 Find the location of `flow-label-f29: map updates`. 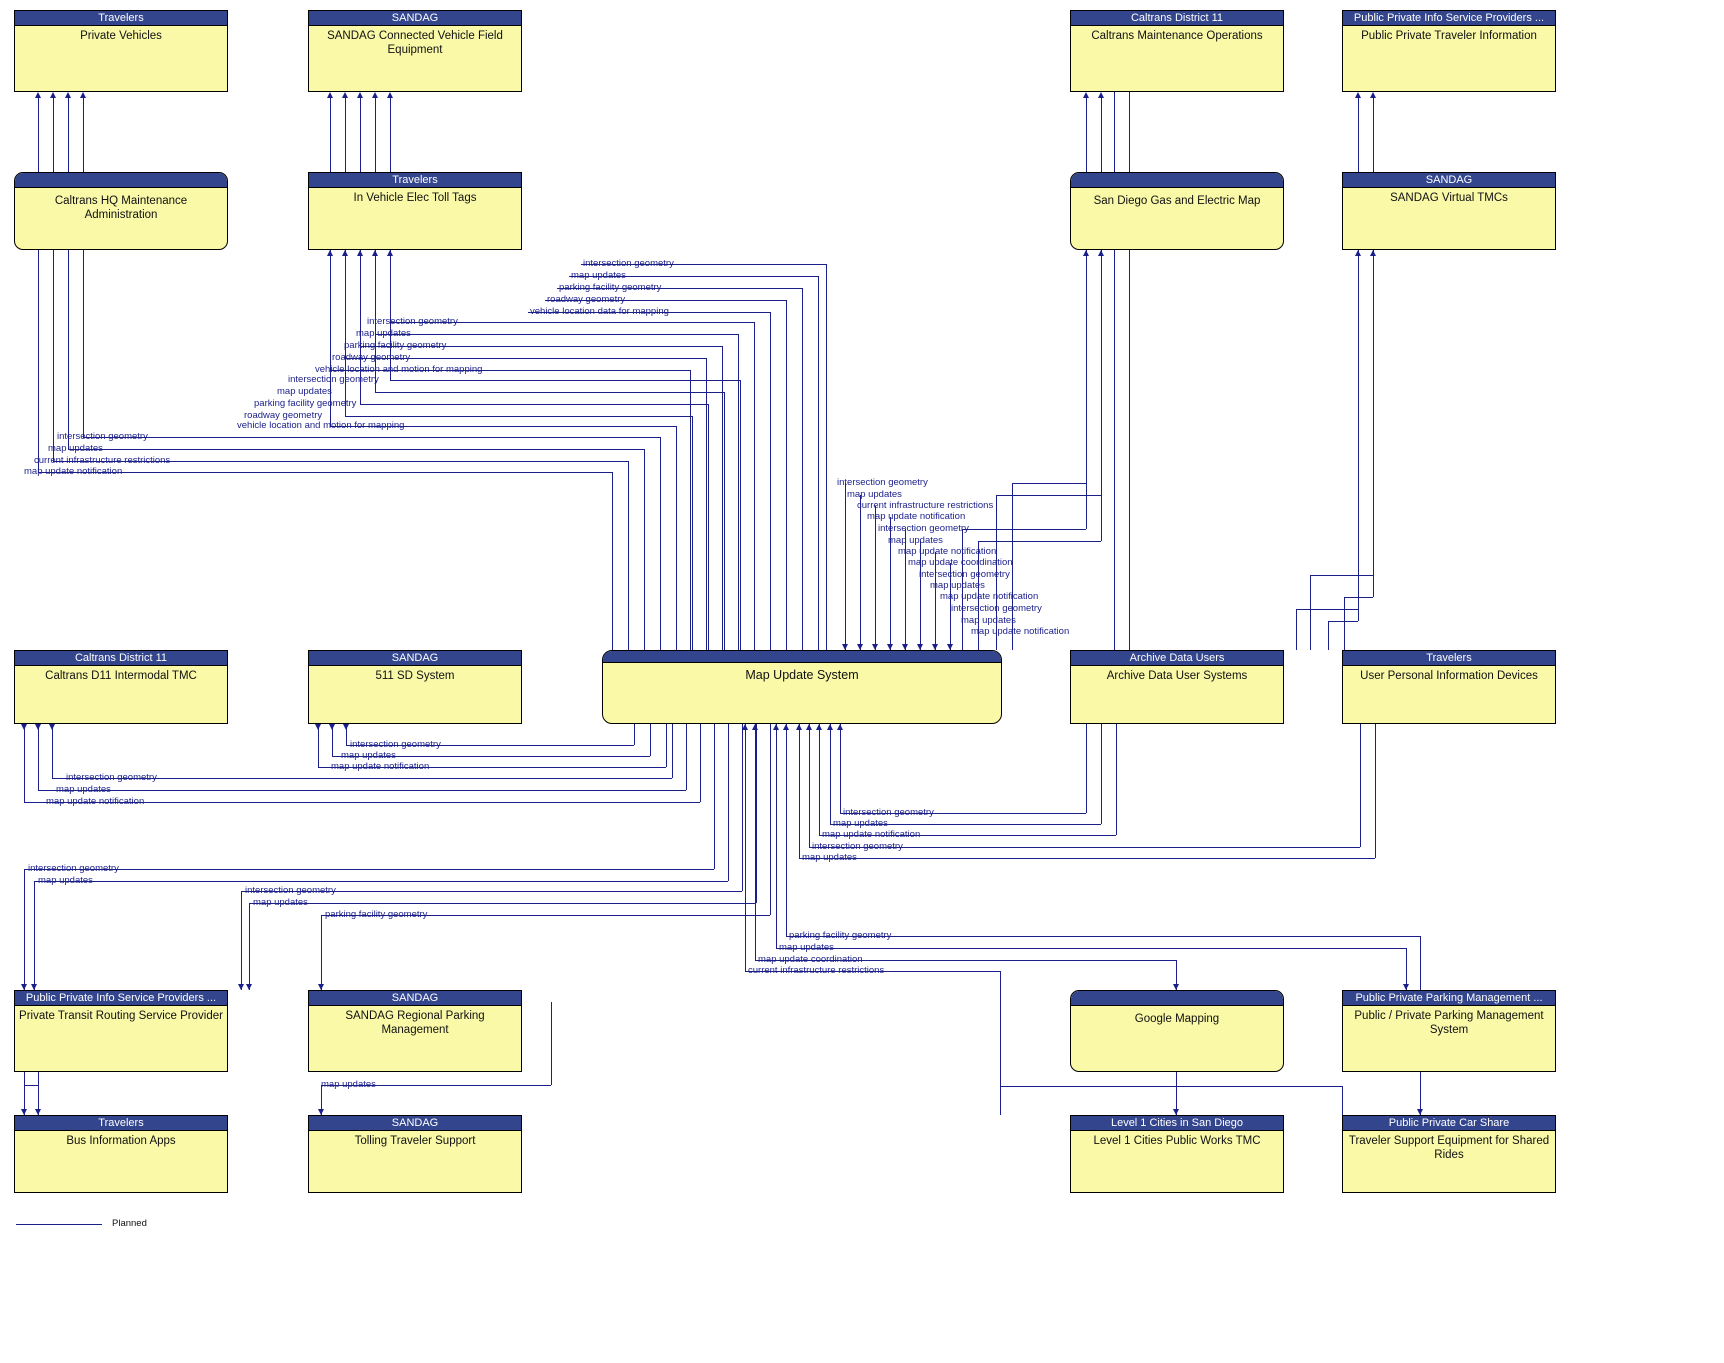

flow-label-f29: map updates is located at coordinates (957, 585).